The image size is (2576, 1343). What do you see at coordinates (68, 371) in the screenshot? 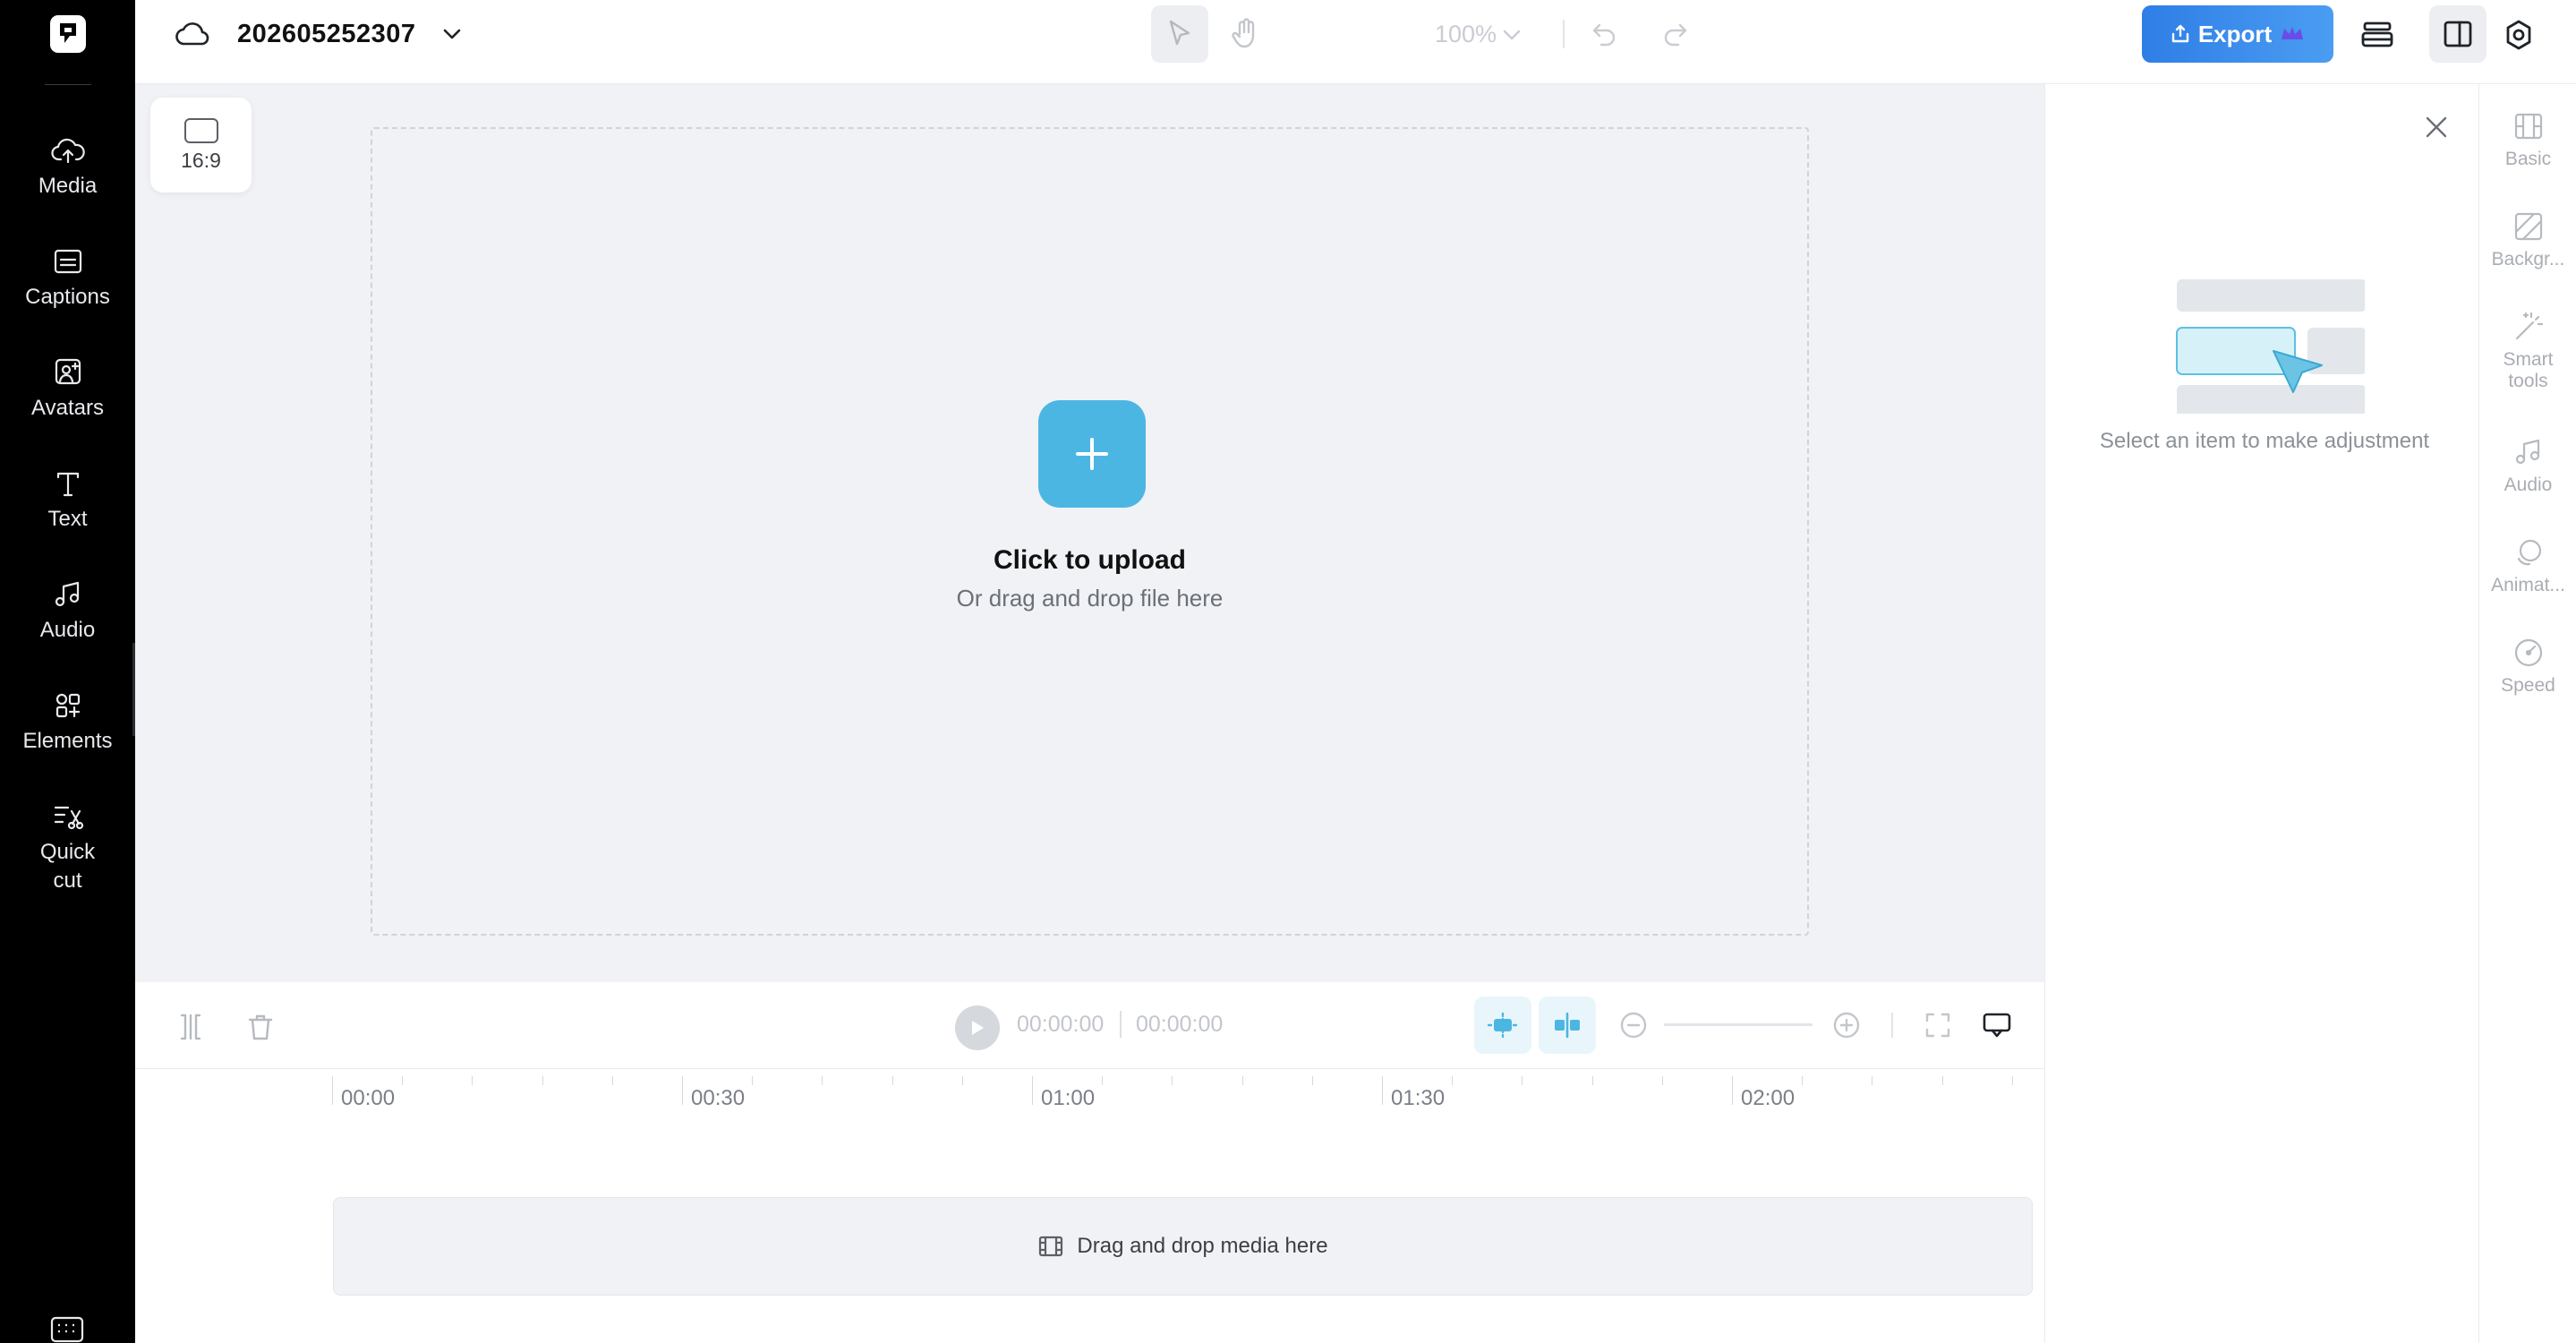
I see `avatar-icon` at bounding box center [68, 371].